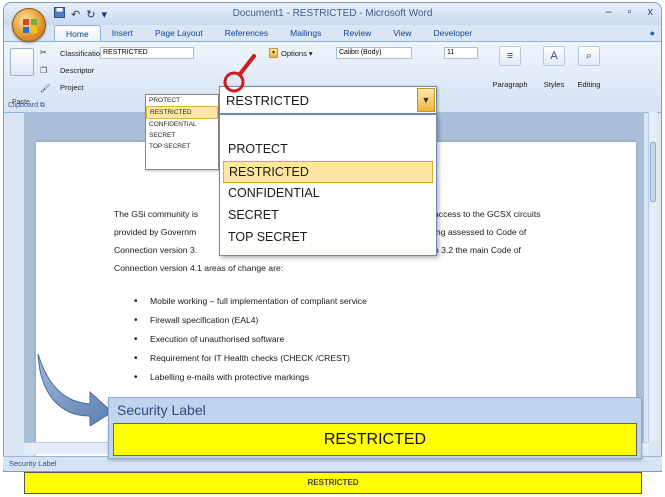  I want to click on copy-icon: ❐, so click(43, 70).